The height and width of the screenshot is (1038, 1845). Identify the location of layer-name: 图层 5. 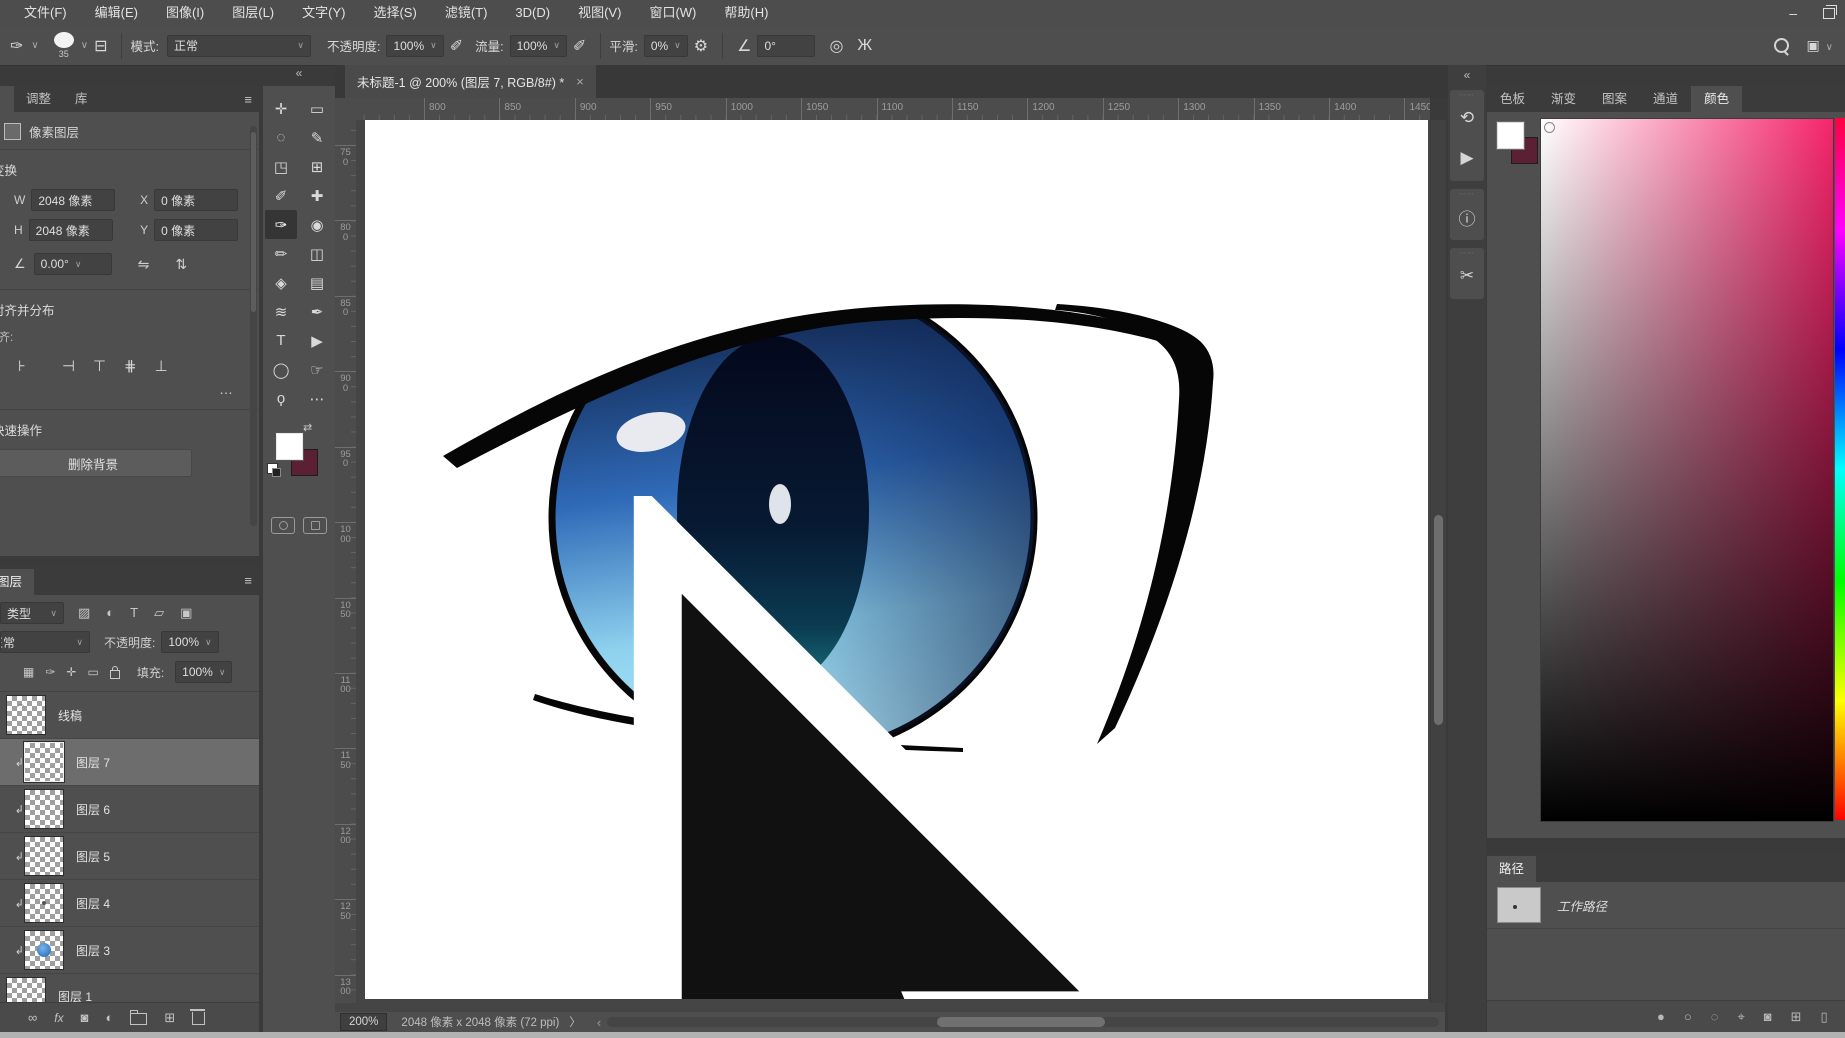
(93, 856).